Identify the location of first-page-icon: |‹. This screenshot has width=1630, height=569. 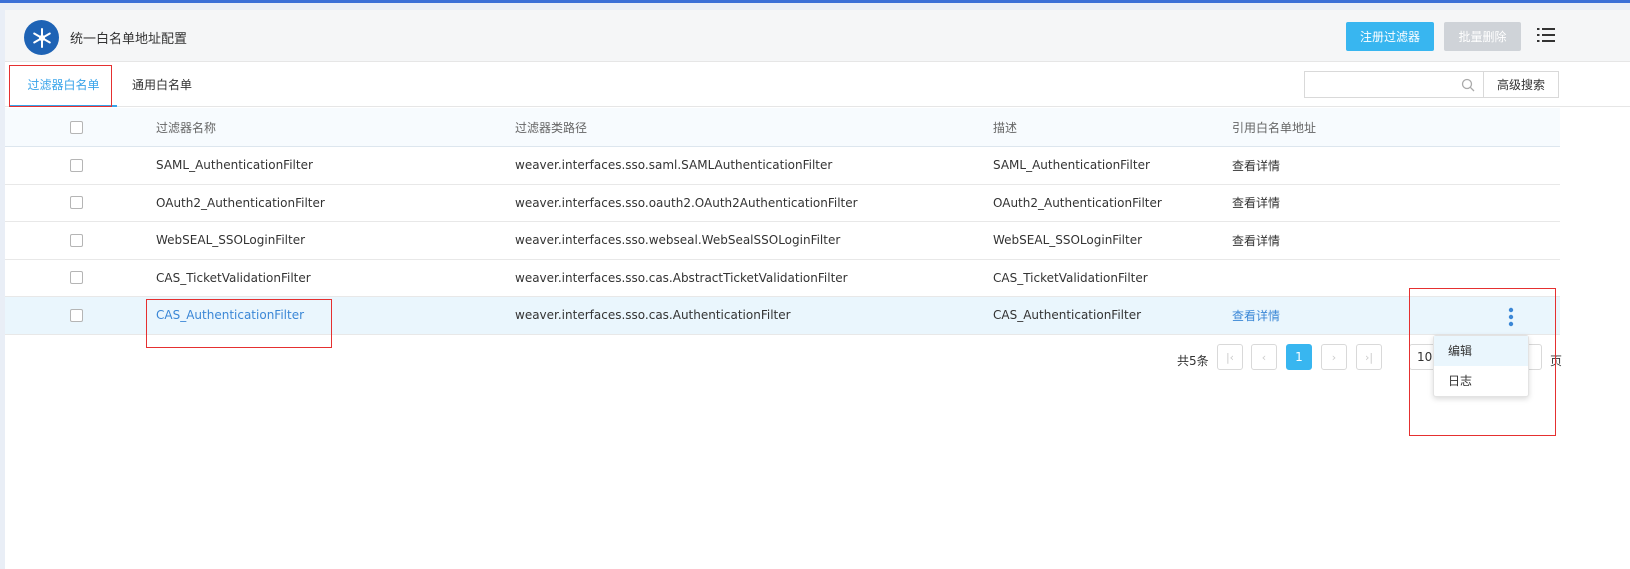
(1230, 357).